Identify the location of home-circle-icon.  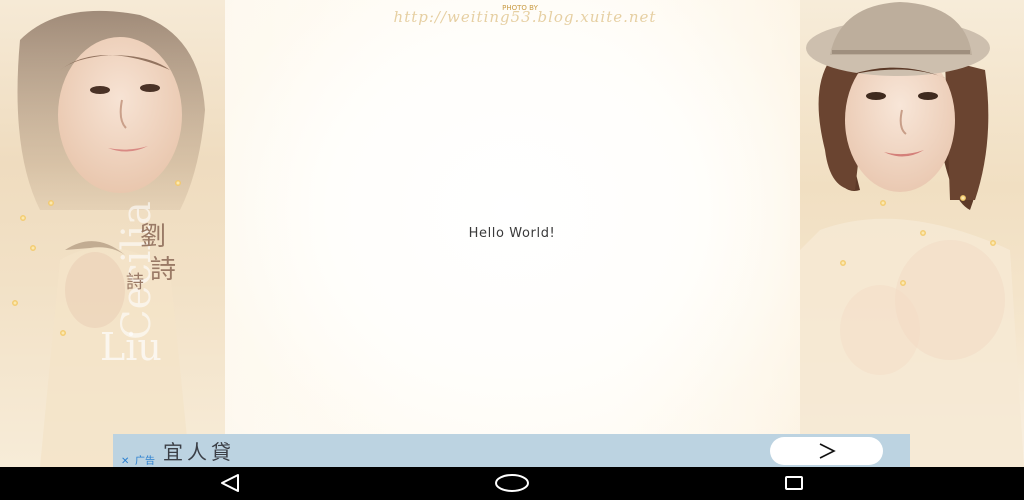
(512, 483).